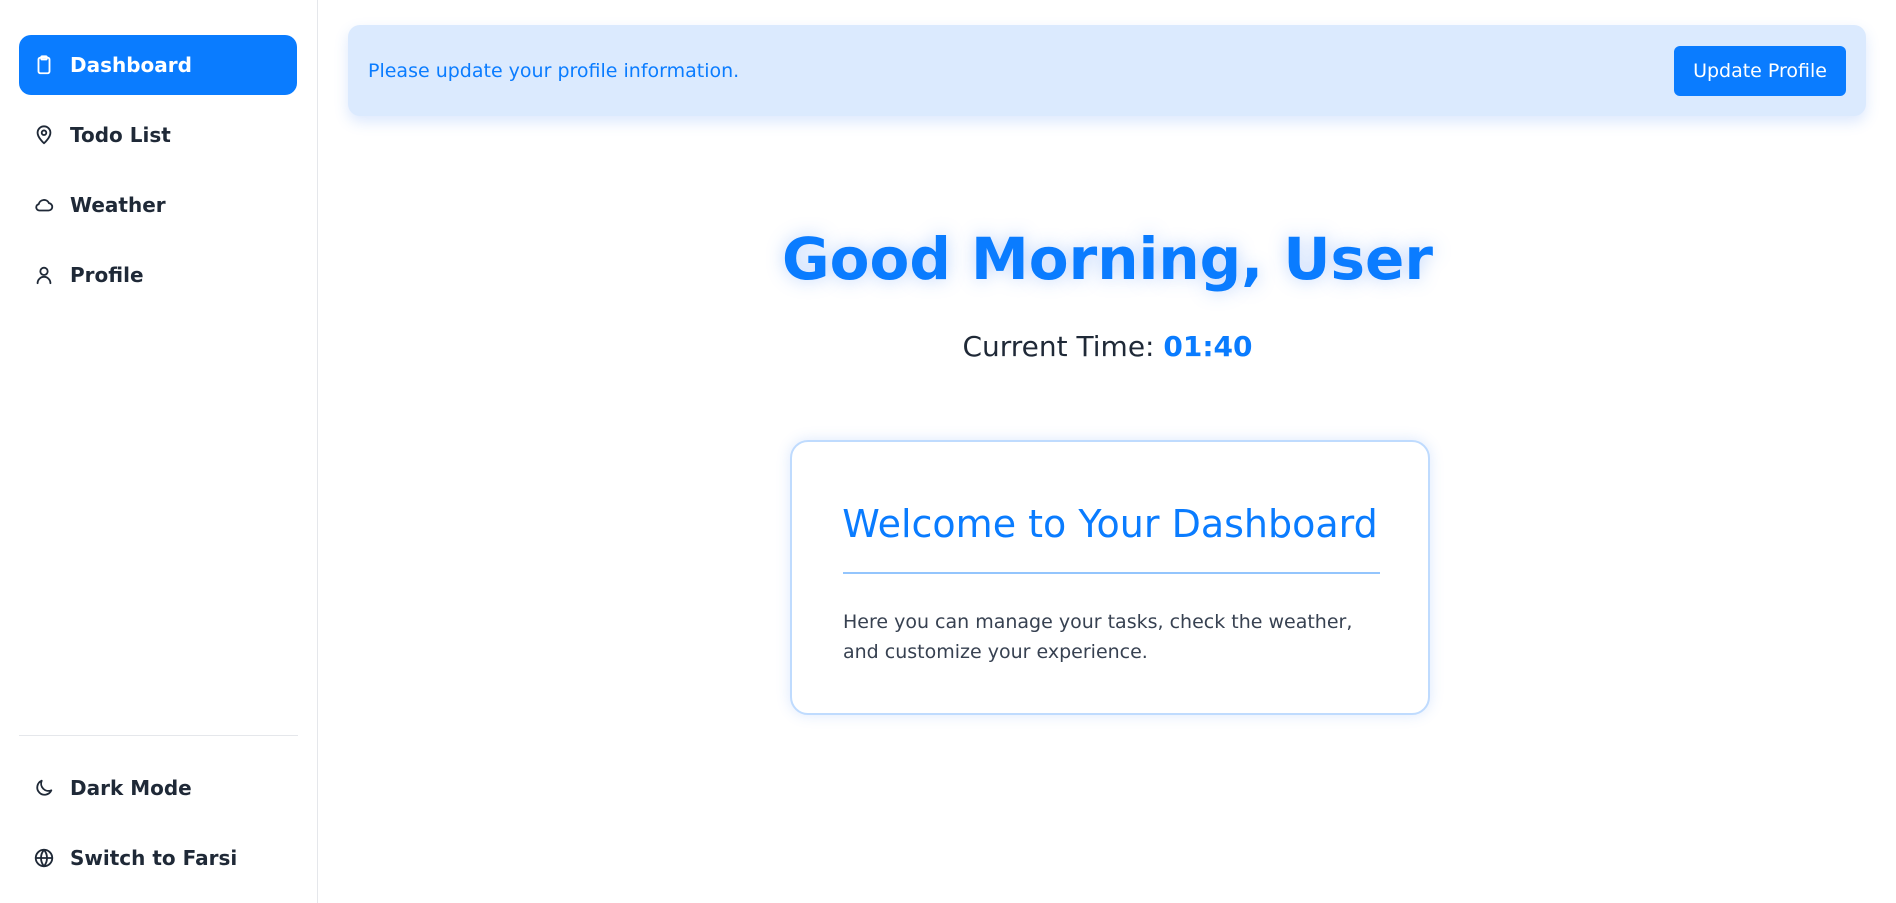  I want to click on sidebar-item-label: Todo List, so click(120, 135).